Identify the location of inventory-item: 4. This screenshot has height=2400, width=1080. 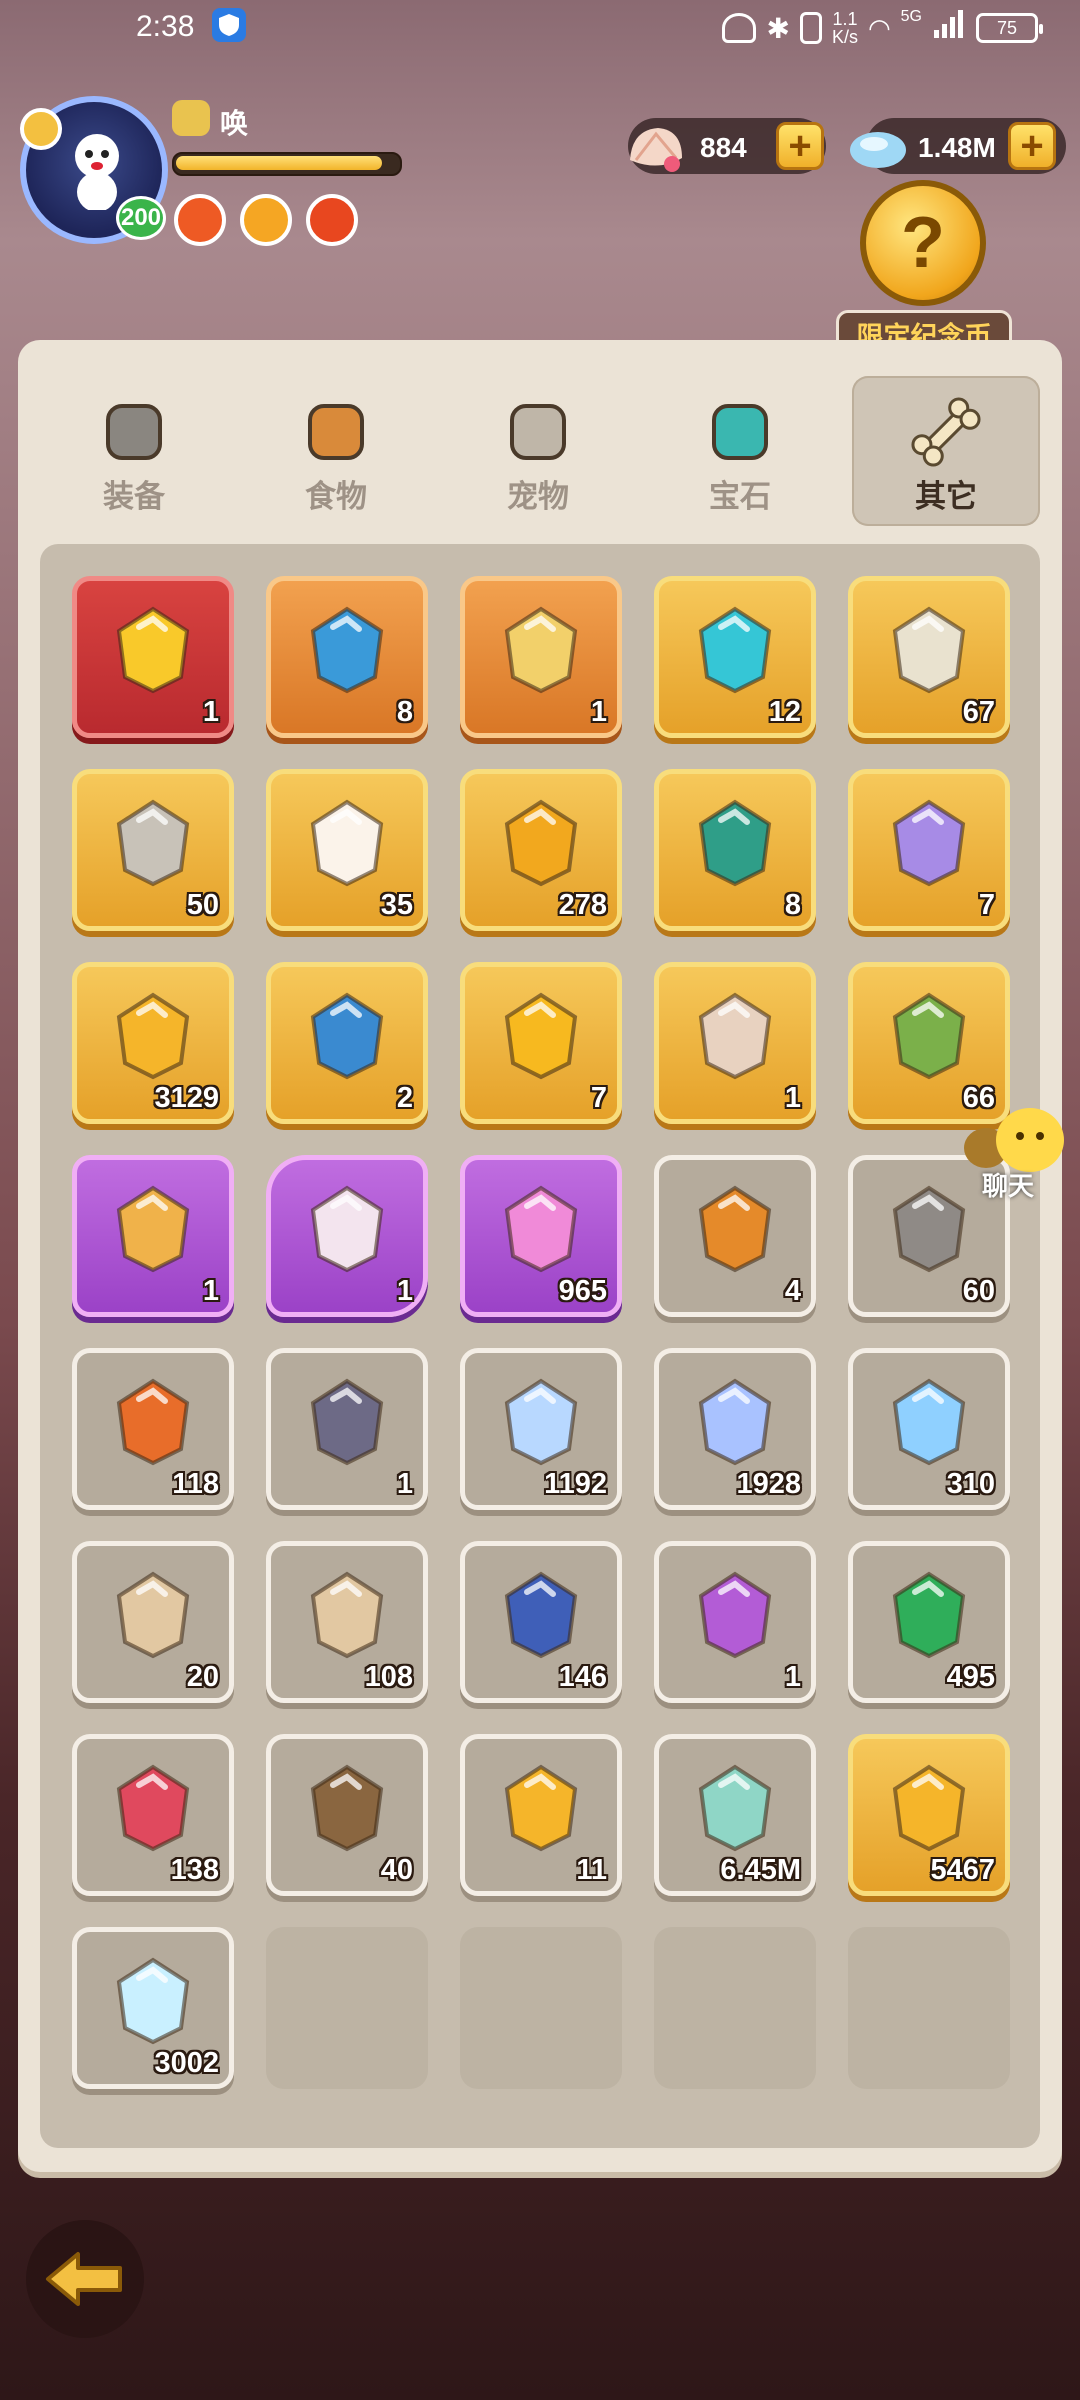
(735, 1236).